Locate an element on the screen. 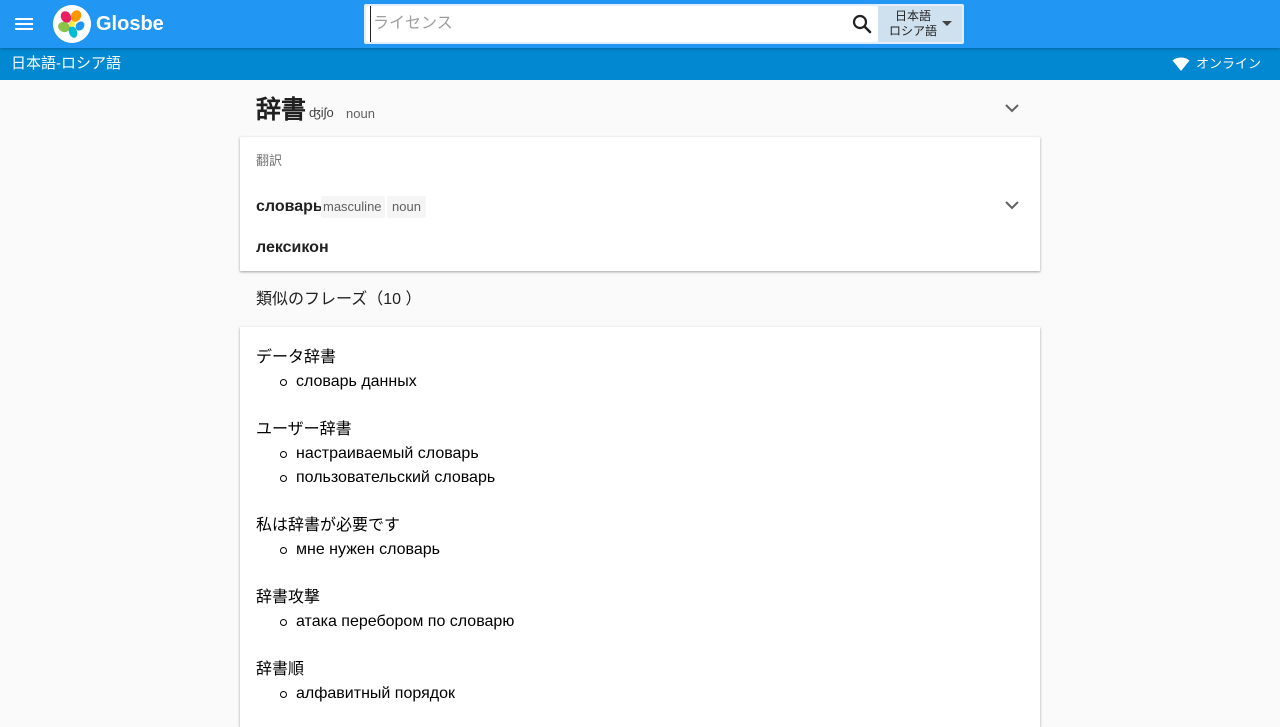 The width and height of the screenshot is (1280, 727). source-language: 日本語 is located at coordinates (912, 16).